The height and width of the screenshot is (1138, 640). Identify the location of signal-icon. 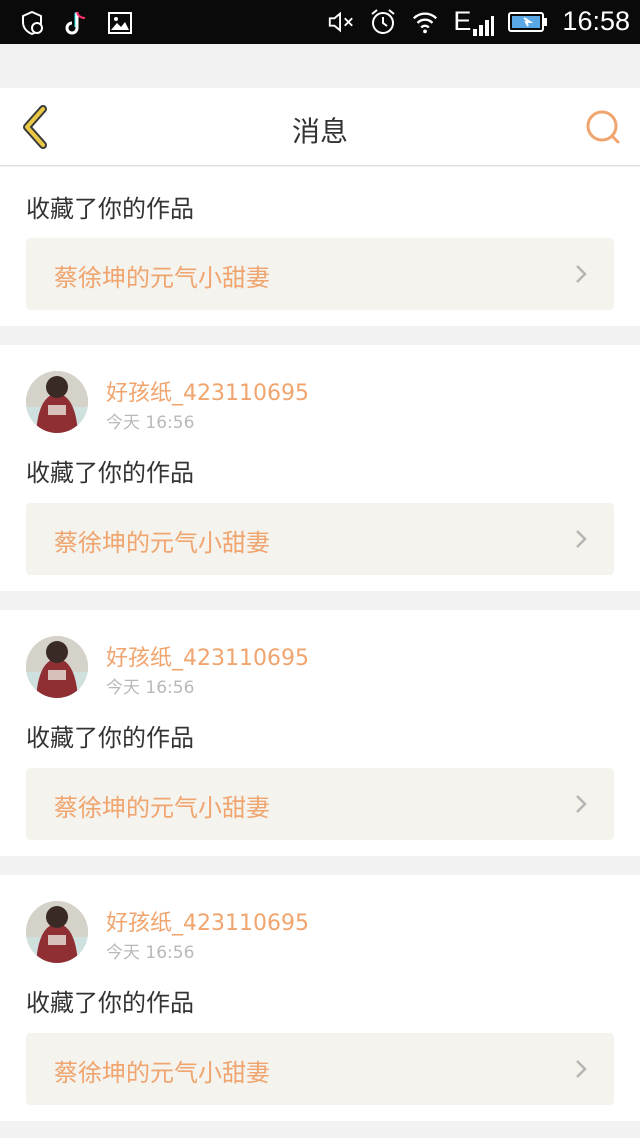
(484, 26).